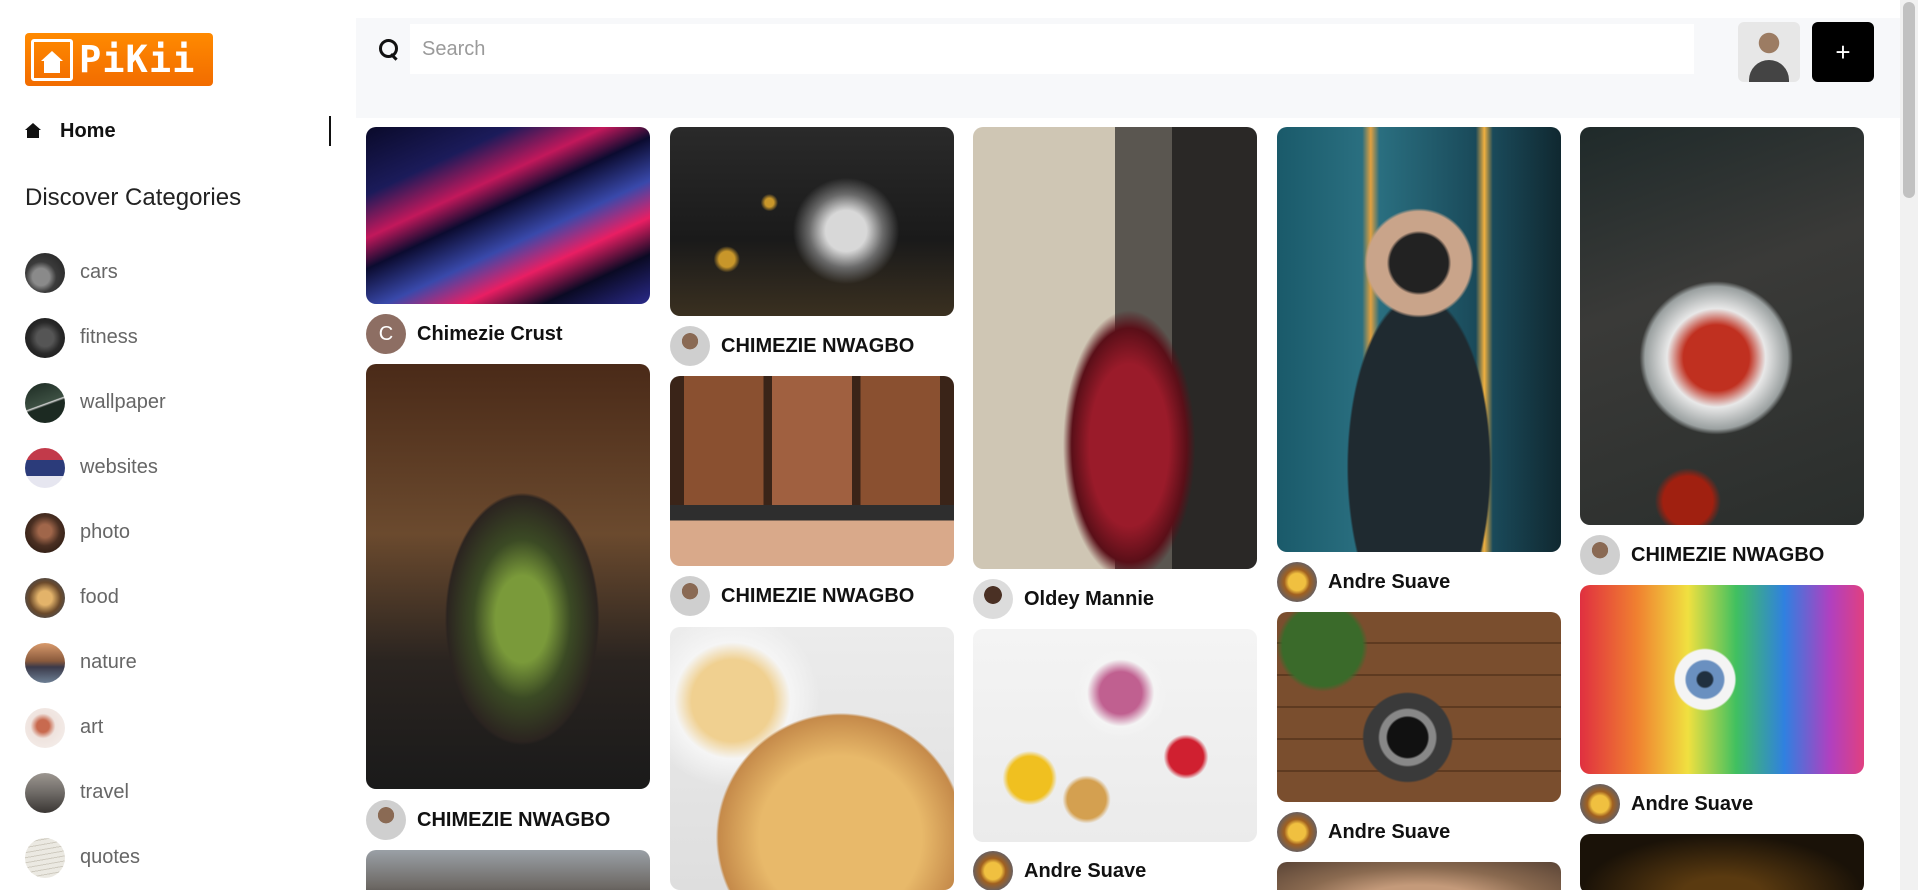 The image size is (1918, 890). I want to click on category-item-art: art, so click(95, 727).